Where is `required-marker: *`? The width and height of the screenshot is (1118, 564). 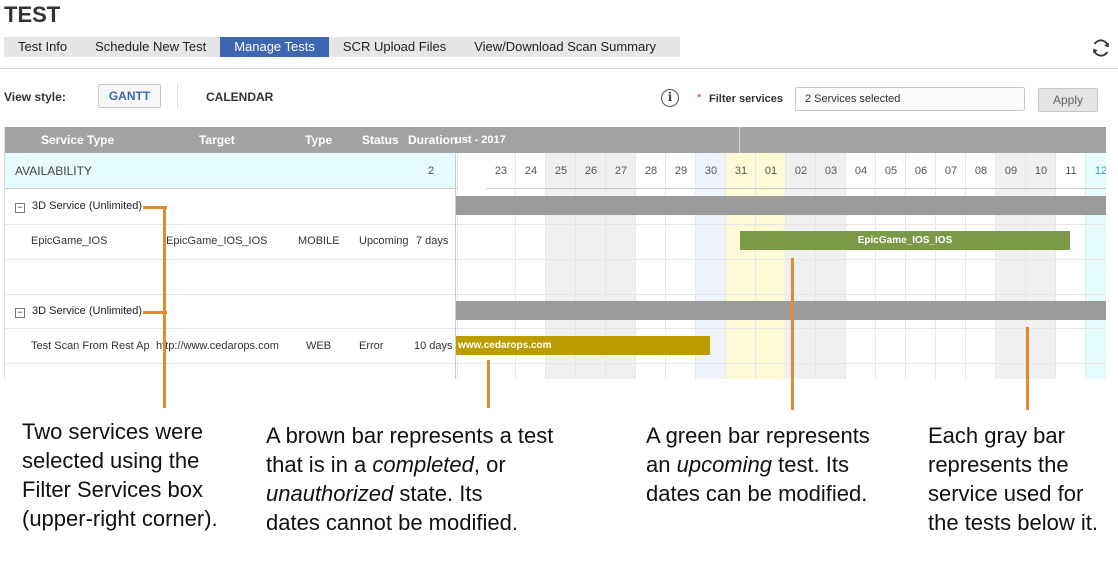 required-marker: * is located at coordinates (699, 98).